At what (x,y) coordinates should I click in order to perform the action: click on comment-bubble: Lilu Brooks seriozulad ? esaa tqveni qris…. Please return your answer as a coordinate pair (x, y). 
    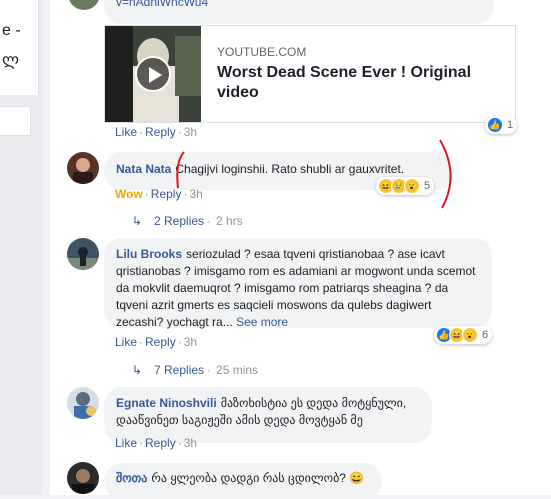
    Looking at the image, I should click on (298, 283).